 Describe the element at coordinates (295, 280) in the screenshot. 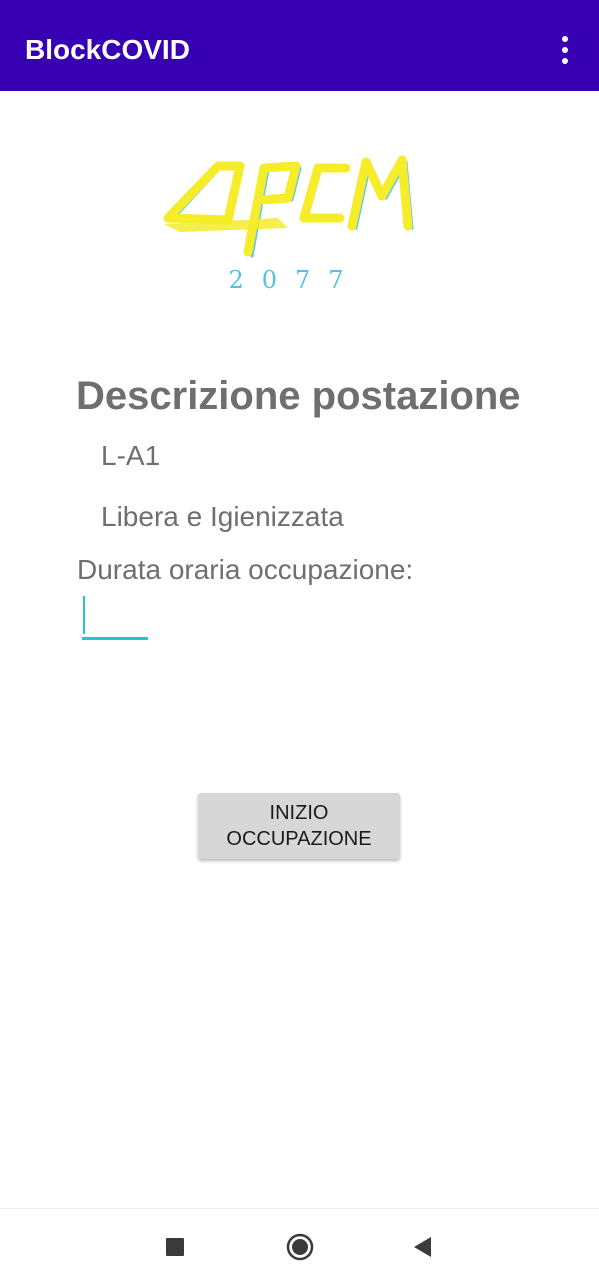

I see `logo-year: 2077` at that location.